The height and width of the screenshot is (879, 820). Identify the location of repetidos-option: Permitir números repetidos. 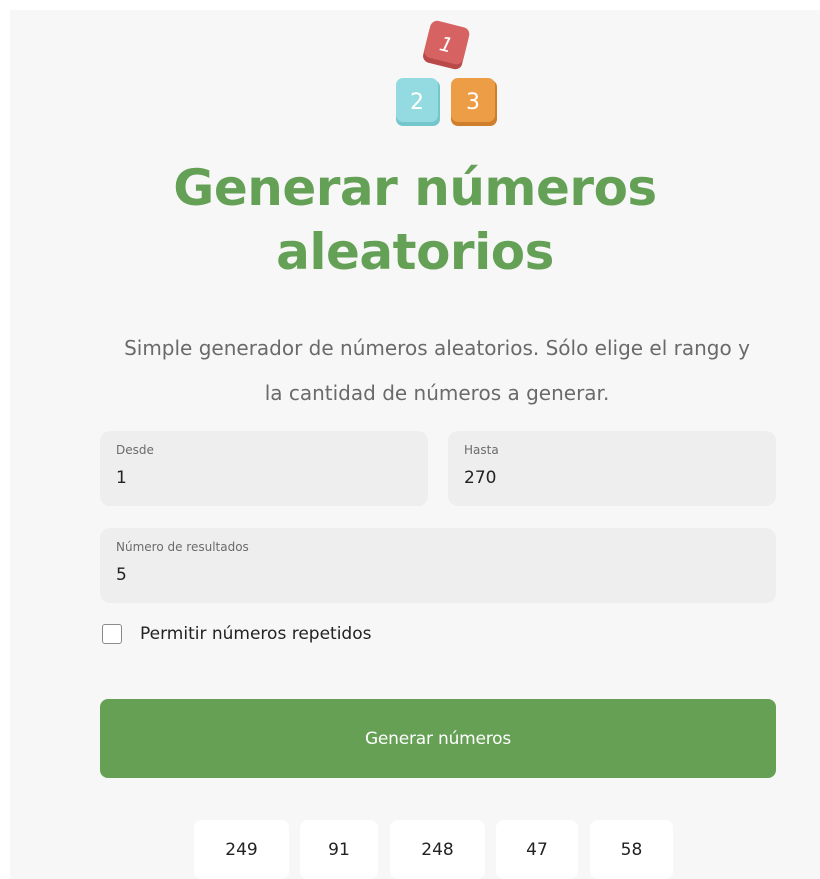
(236, 634).